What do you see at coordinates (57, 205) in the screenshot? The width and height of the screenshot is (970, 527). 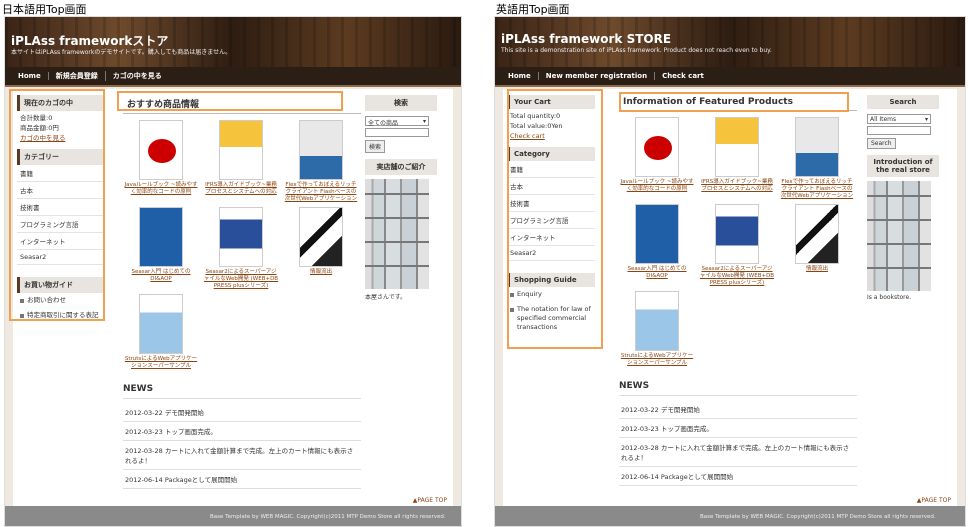 I see `highlight-sidebar-jp` at bounding box center [57, 205].